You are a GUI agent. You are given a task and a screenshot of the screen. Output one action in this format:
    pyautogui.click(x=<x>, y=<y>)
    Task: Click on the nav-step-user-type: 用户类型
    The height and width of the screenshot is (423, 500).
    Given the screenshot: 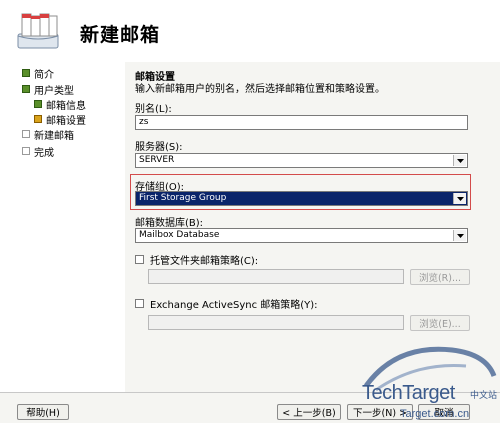 What is the action you would take?
    pyautogui.click(x=48, y=89)
    